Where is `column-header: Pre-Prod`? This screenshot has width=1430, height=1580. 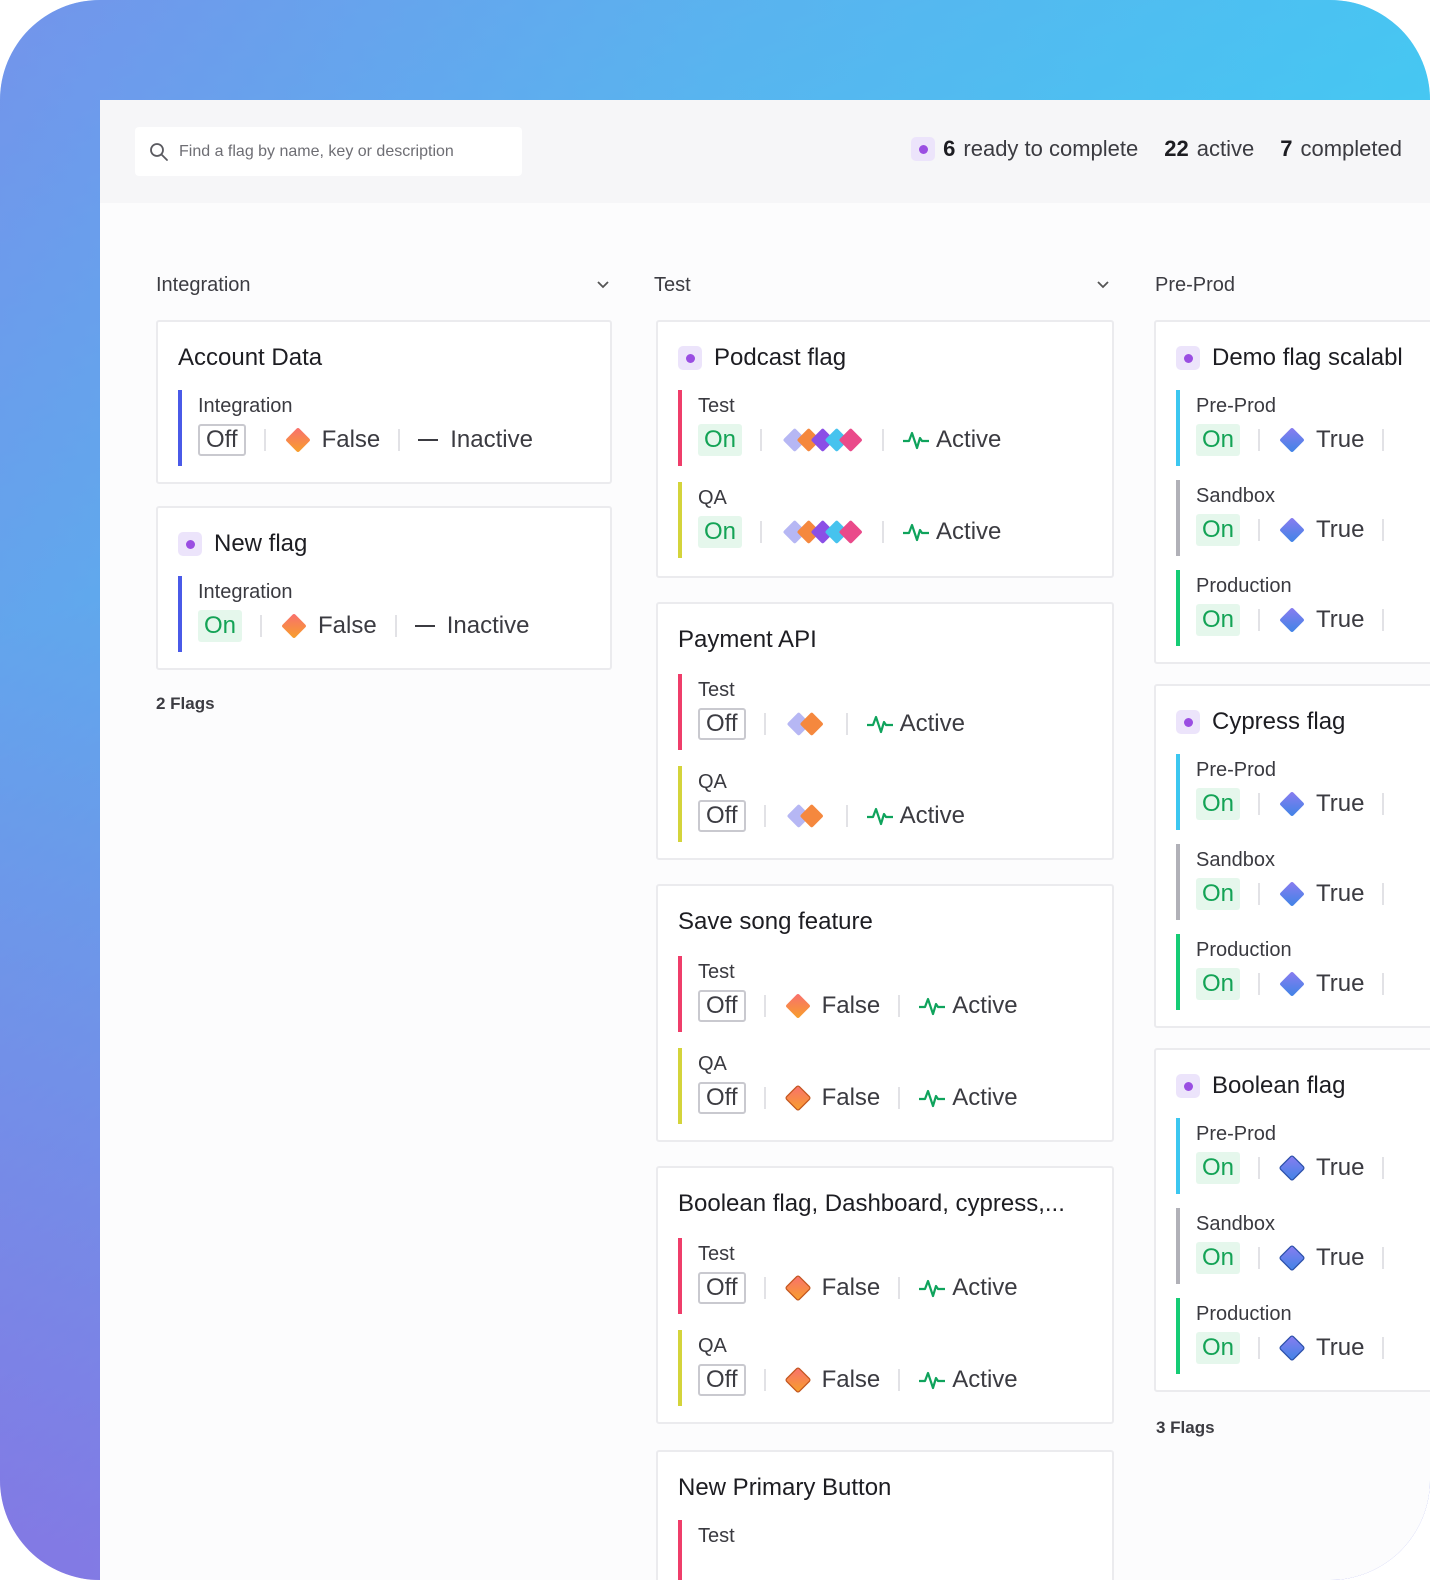
column-header: Pre-Prod is located at coordinates (1292, 285).